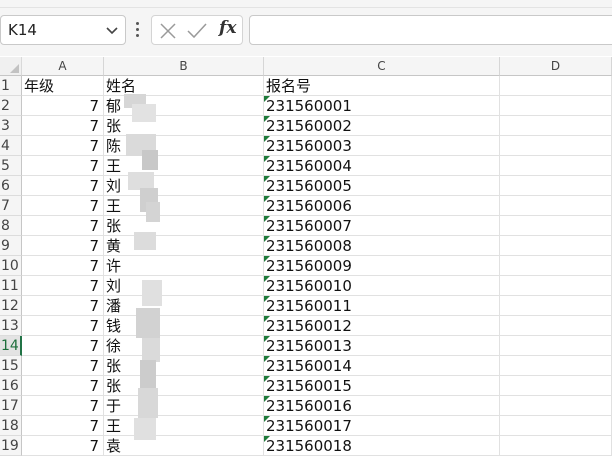 This screenshot has width=612, height=456. I want to click on row-header: 13, so click(11, 326).